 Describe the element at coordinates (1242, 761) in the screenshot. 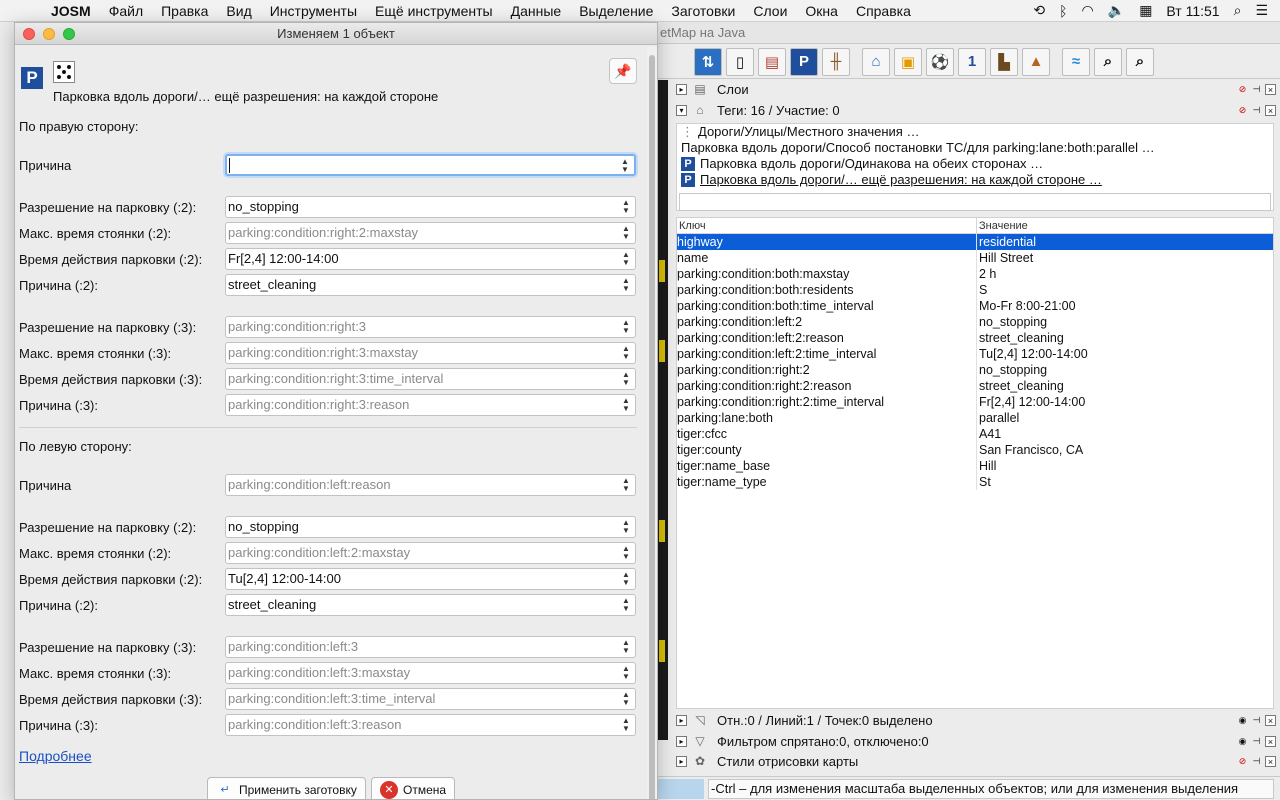

I see `hide-panel-icon: ⊘` at that location.